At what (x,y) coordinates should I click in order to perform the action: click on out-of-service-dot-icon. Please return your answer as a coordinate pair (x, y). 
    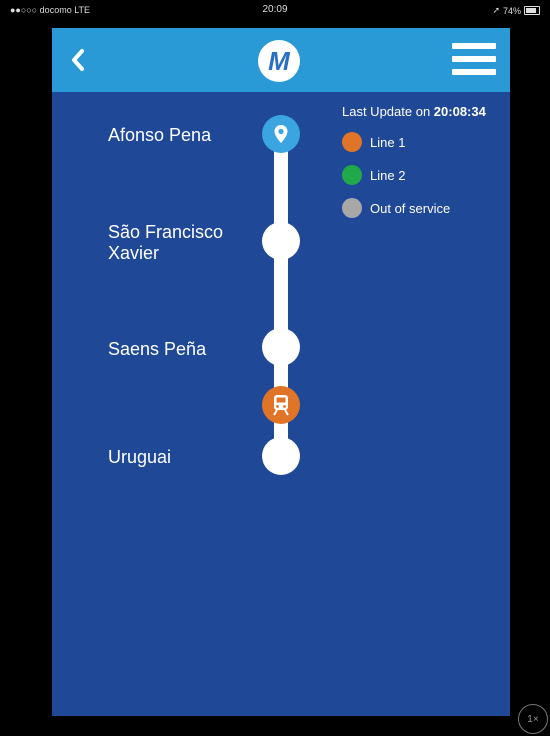
    Looking at the image, I should click on (352, 208).